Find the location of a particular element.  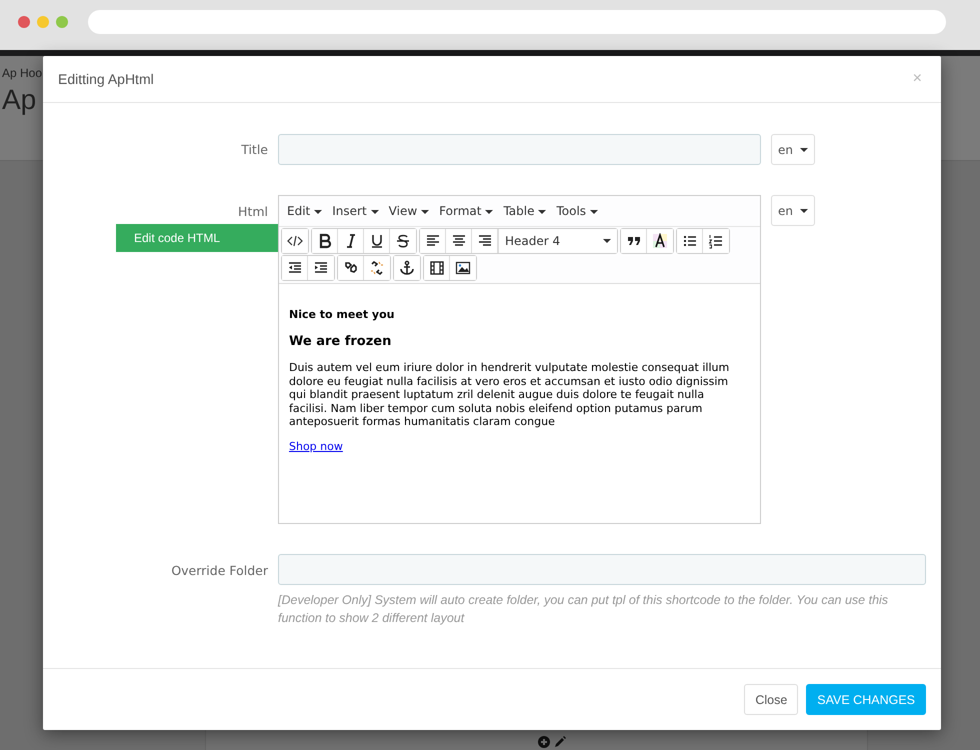

content-subheading: Nice to meet you is located at coordinates (342, 314).